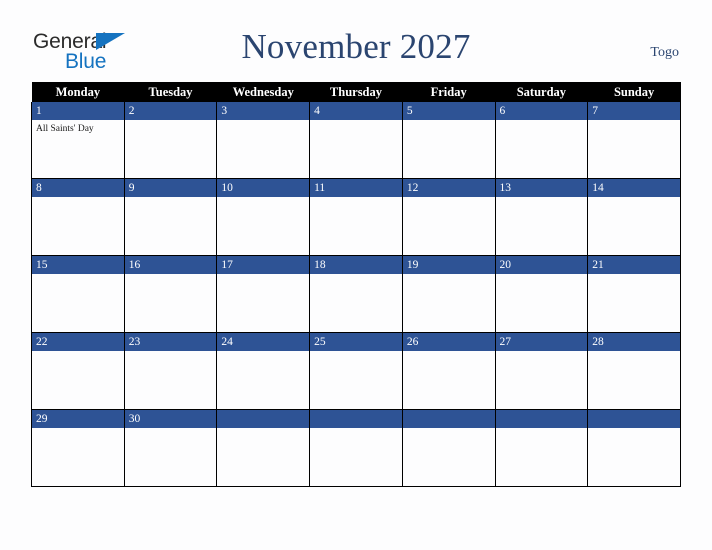 This screenshot has width=712, height=550. Describe the element at coordinates (448, 265) in the screenshot. I see `day-number: 19` at that location.